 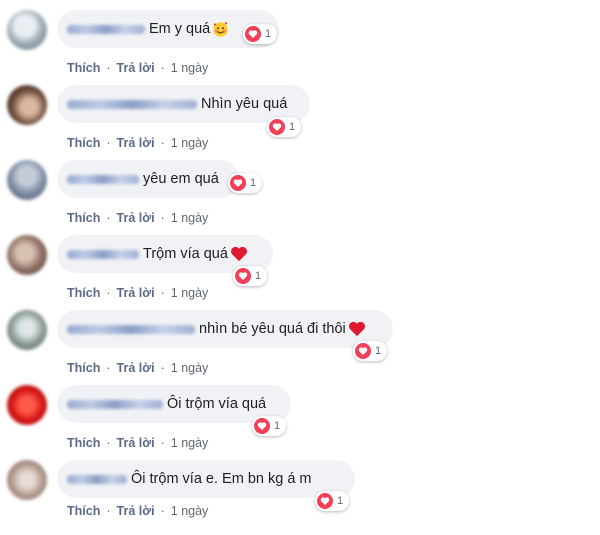 I want to click on comment-text: yêu em quá, so click(x=181, y=179).